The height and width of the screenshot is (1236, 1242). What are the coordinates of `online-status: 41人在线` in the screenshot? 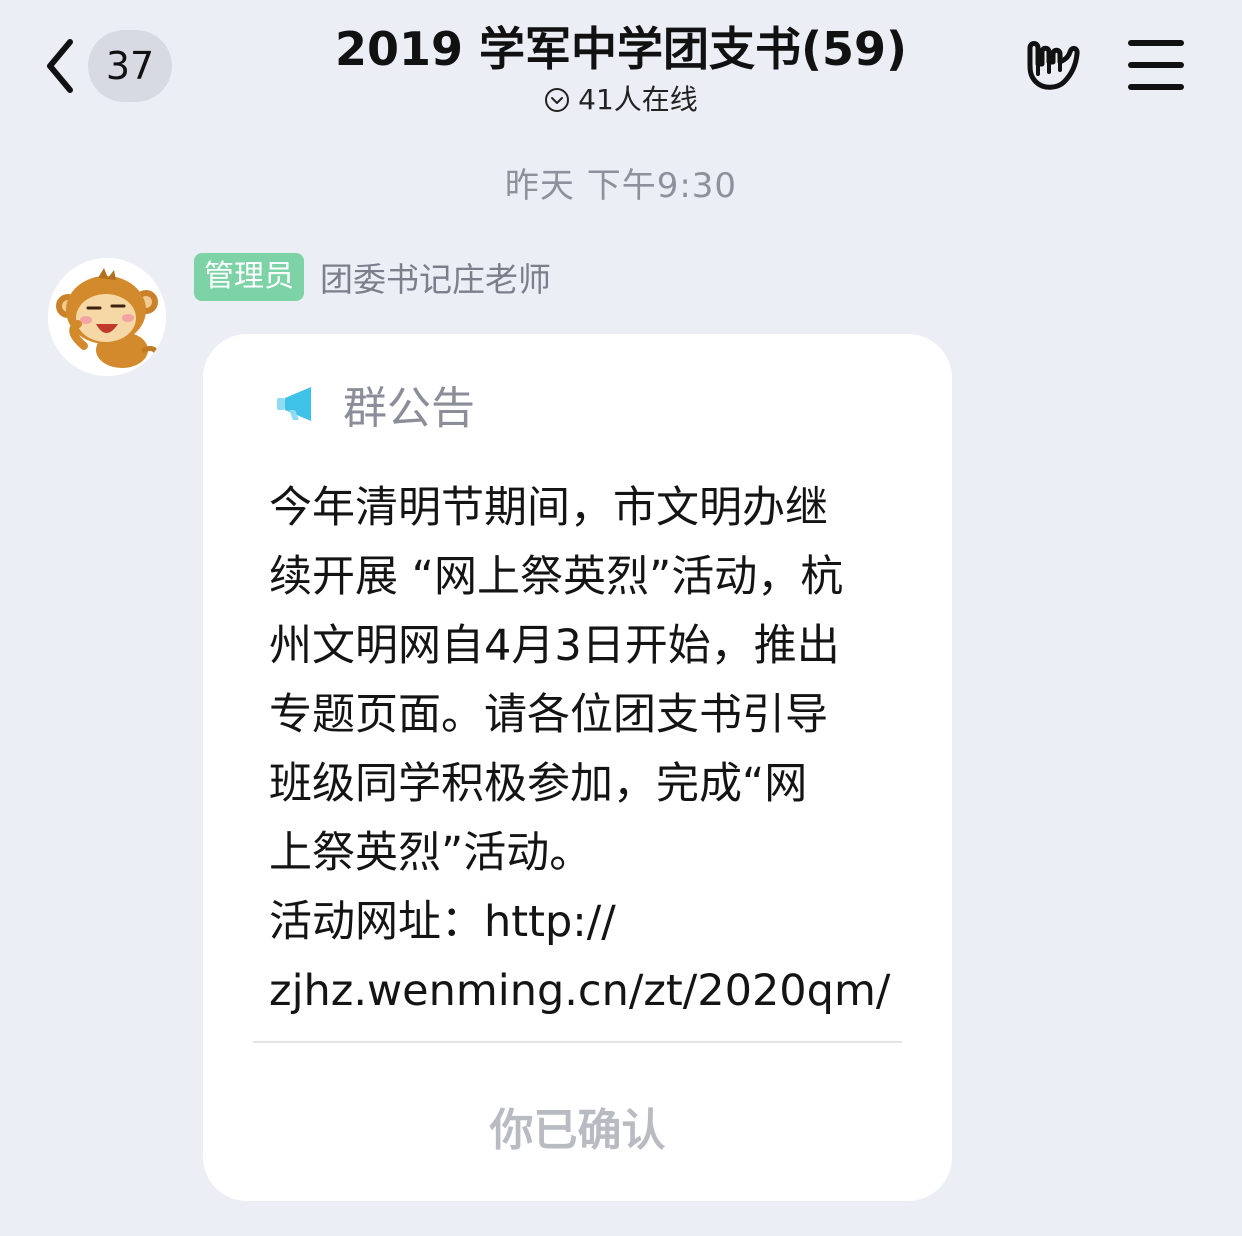 It's located at (621, 100).